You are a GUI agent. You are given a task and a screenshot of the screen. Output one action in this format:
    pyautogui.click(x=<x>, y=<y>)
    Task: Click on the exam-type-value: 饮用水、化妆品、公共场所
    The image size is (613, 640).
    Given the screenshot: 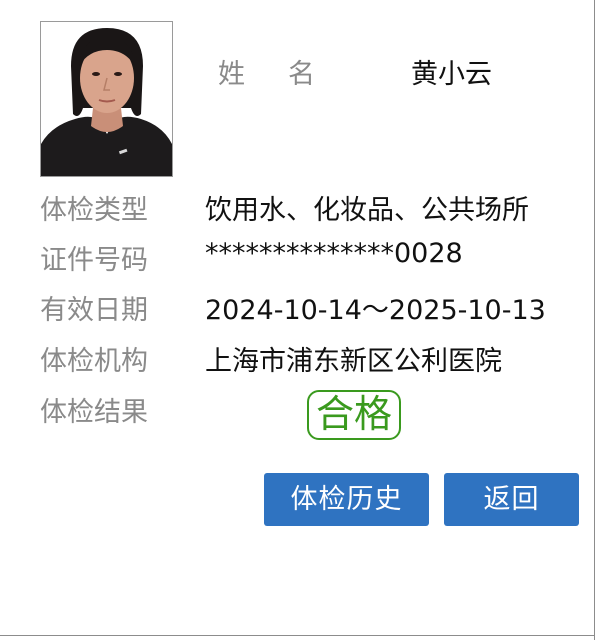 What is the action you would take?
    pyautogui.click(x=367, y=210)
    